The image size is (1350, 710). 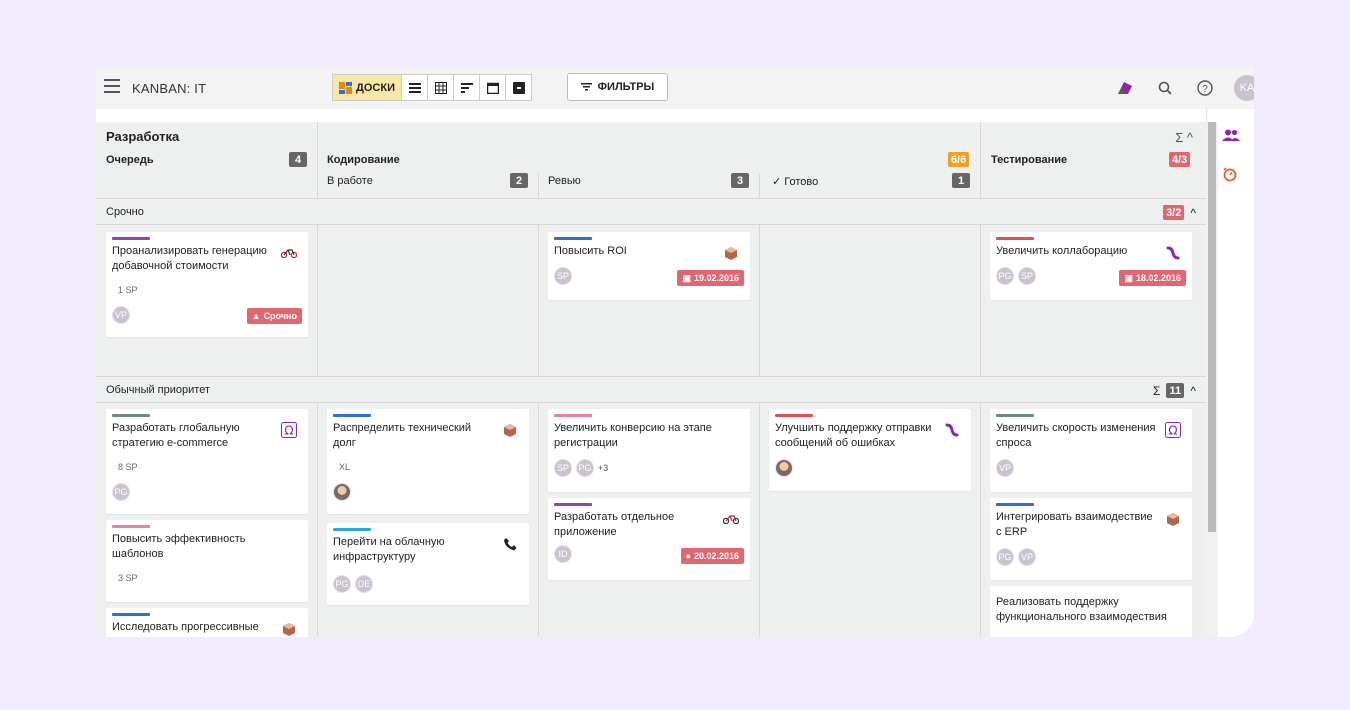 What do you see at coordinates (428, 461) in the screenshot?
I see `card-n4: Распределить технический долг XL` at bounding box center [428, 461].